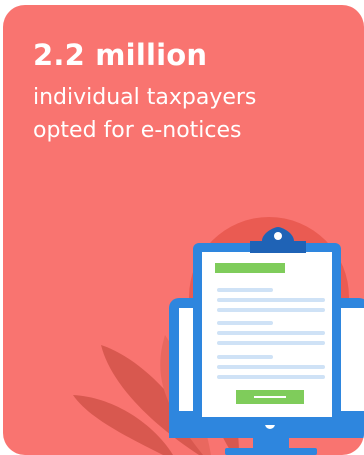 The width and height of the screenshot is (364, 455). I want to click on stat-caption-line2: opted for e-notices, so click(137, 130).